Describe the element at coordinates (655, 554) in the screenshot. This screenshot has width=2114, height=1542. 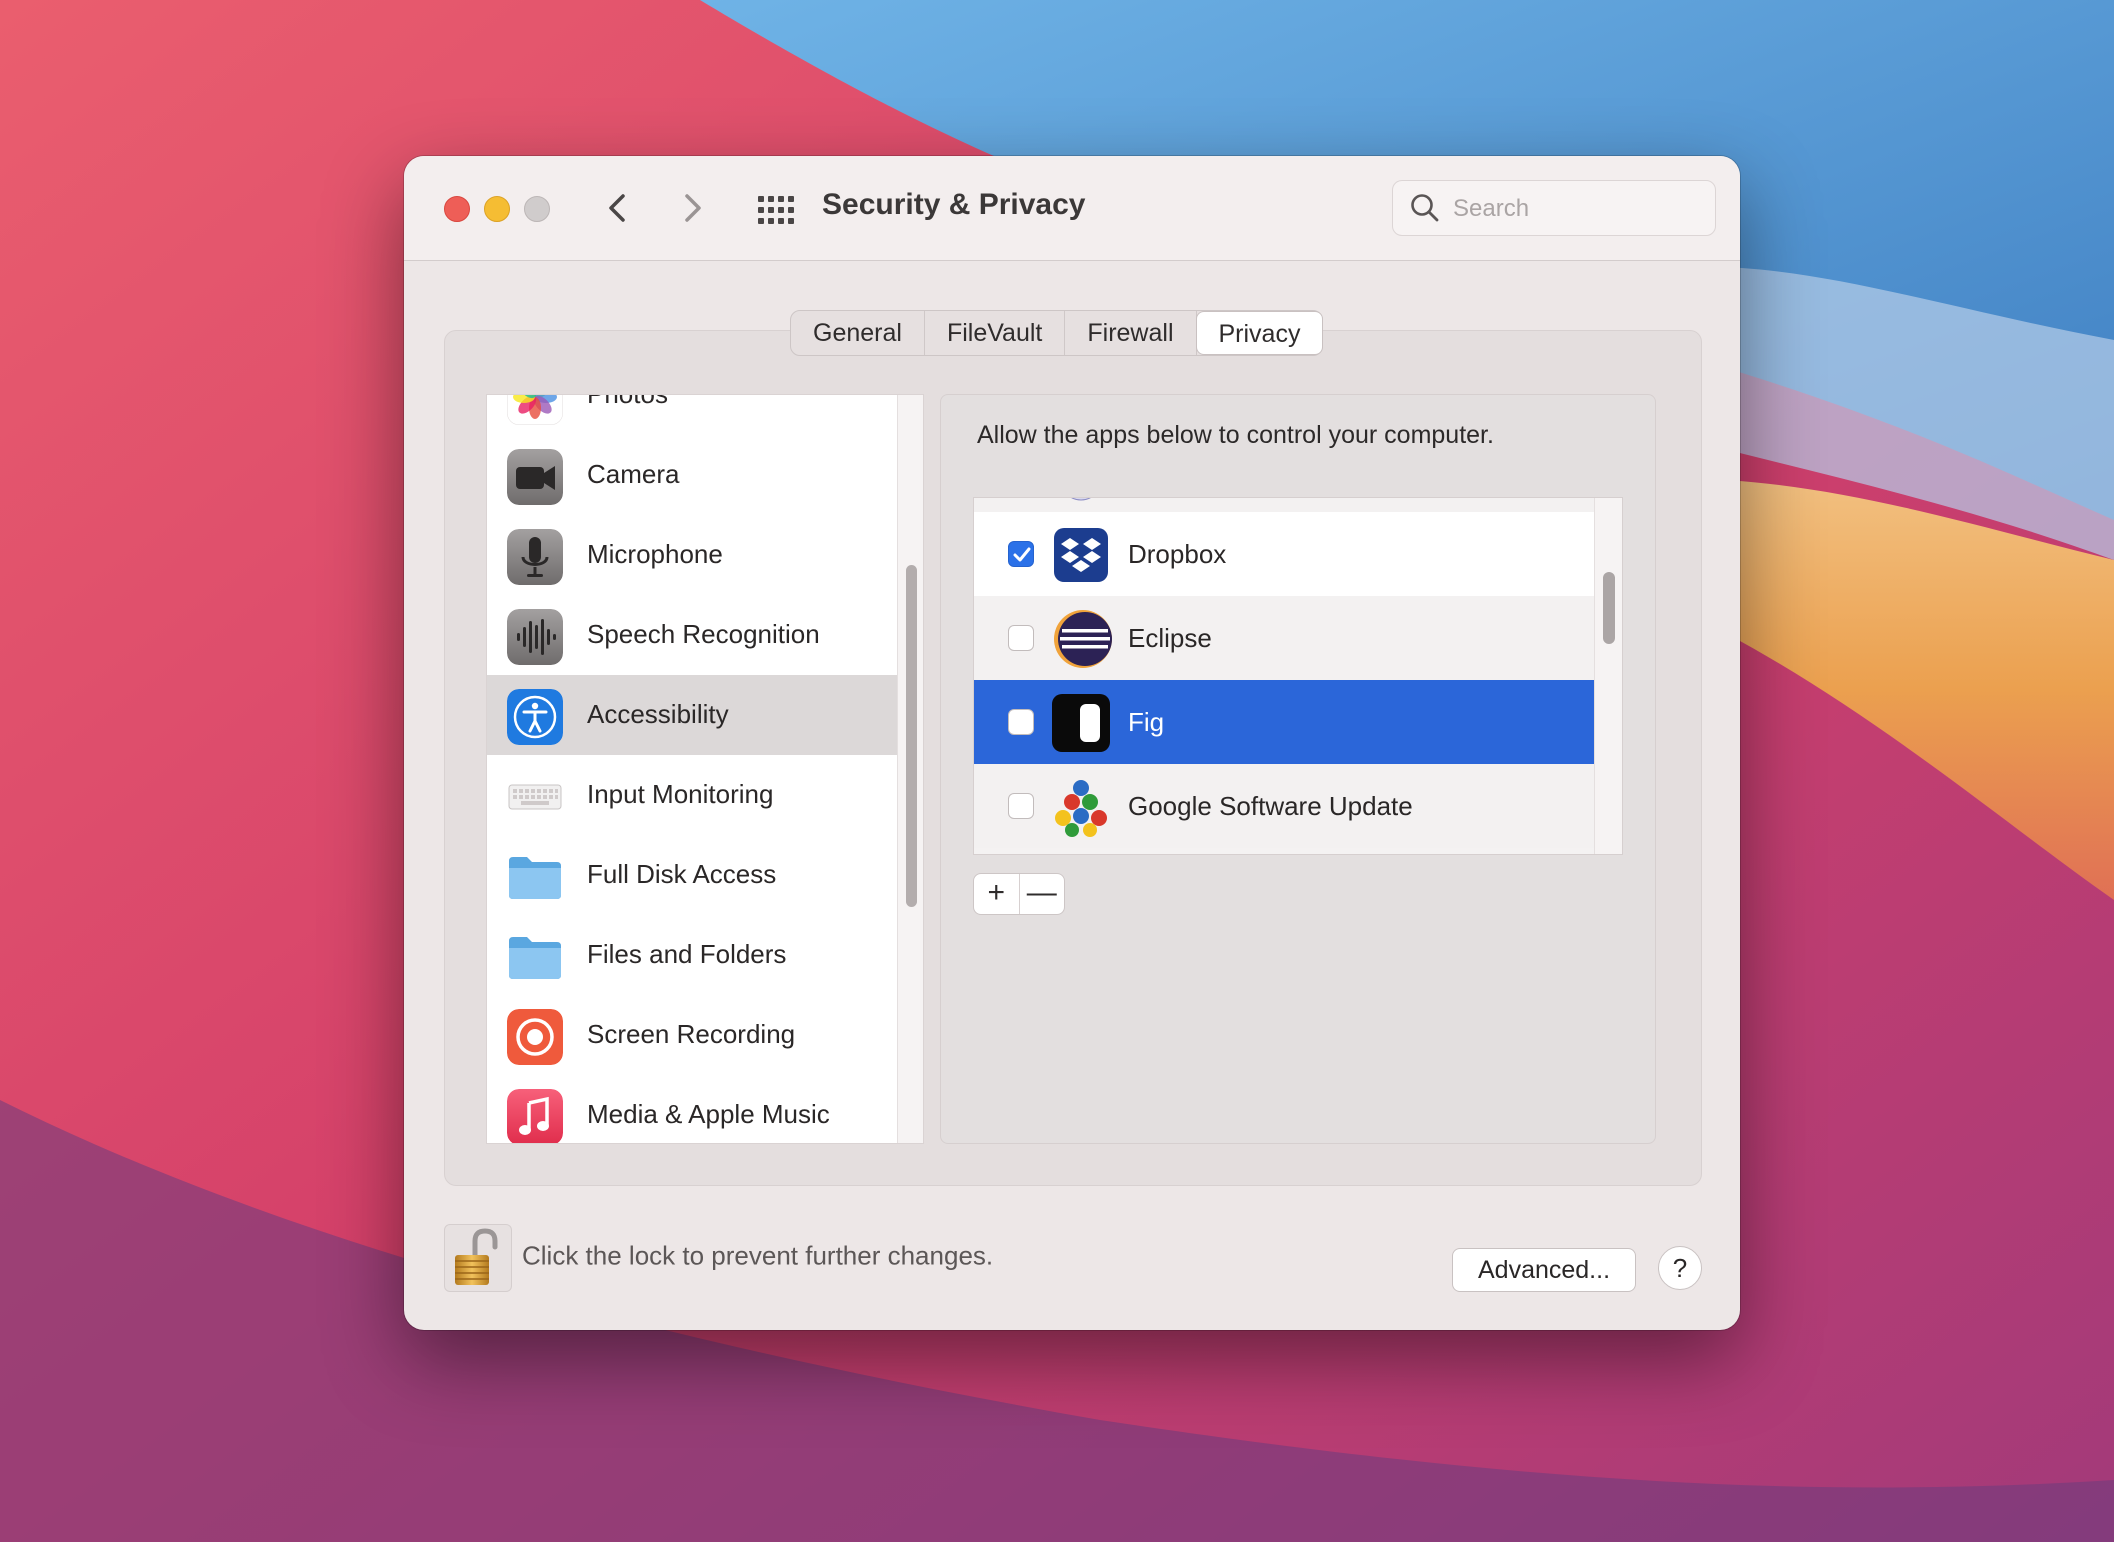
I see `sidebar-item-label: Microphone` at that location.